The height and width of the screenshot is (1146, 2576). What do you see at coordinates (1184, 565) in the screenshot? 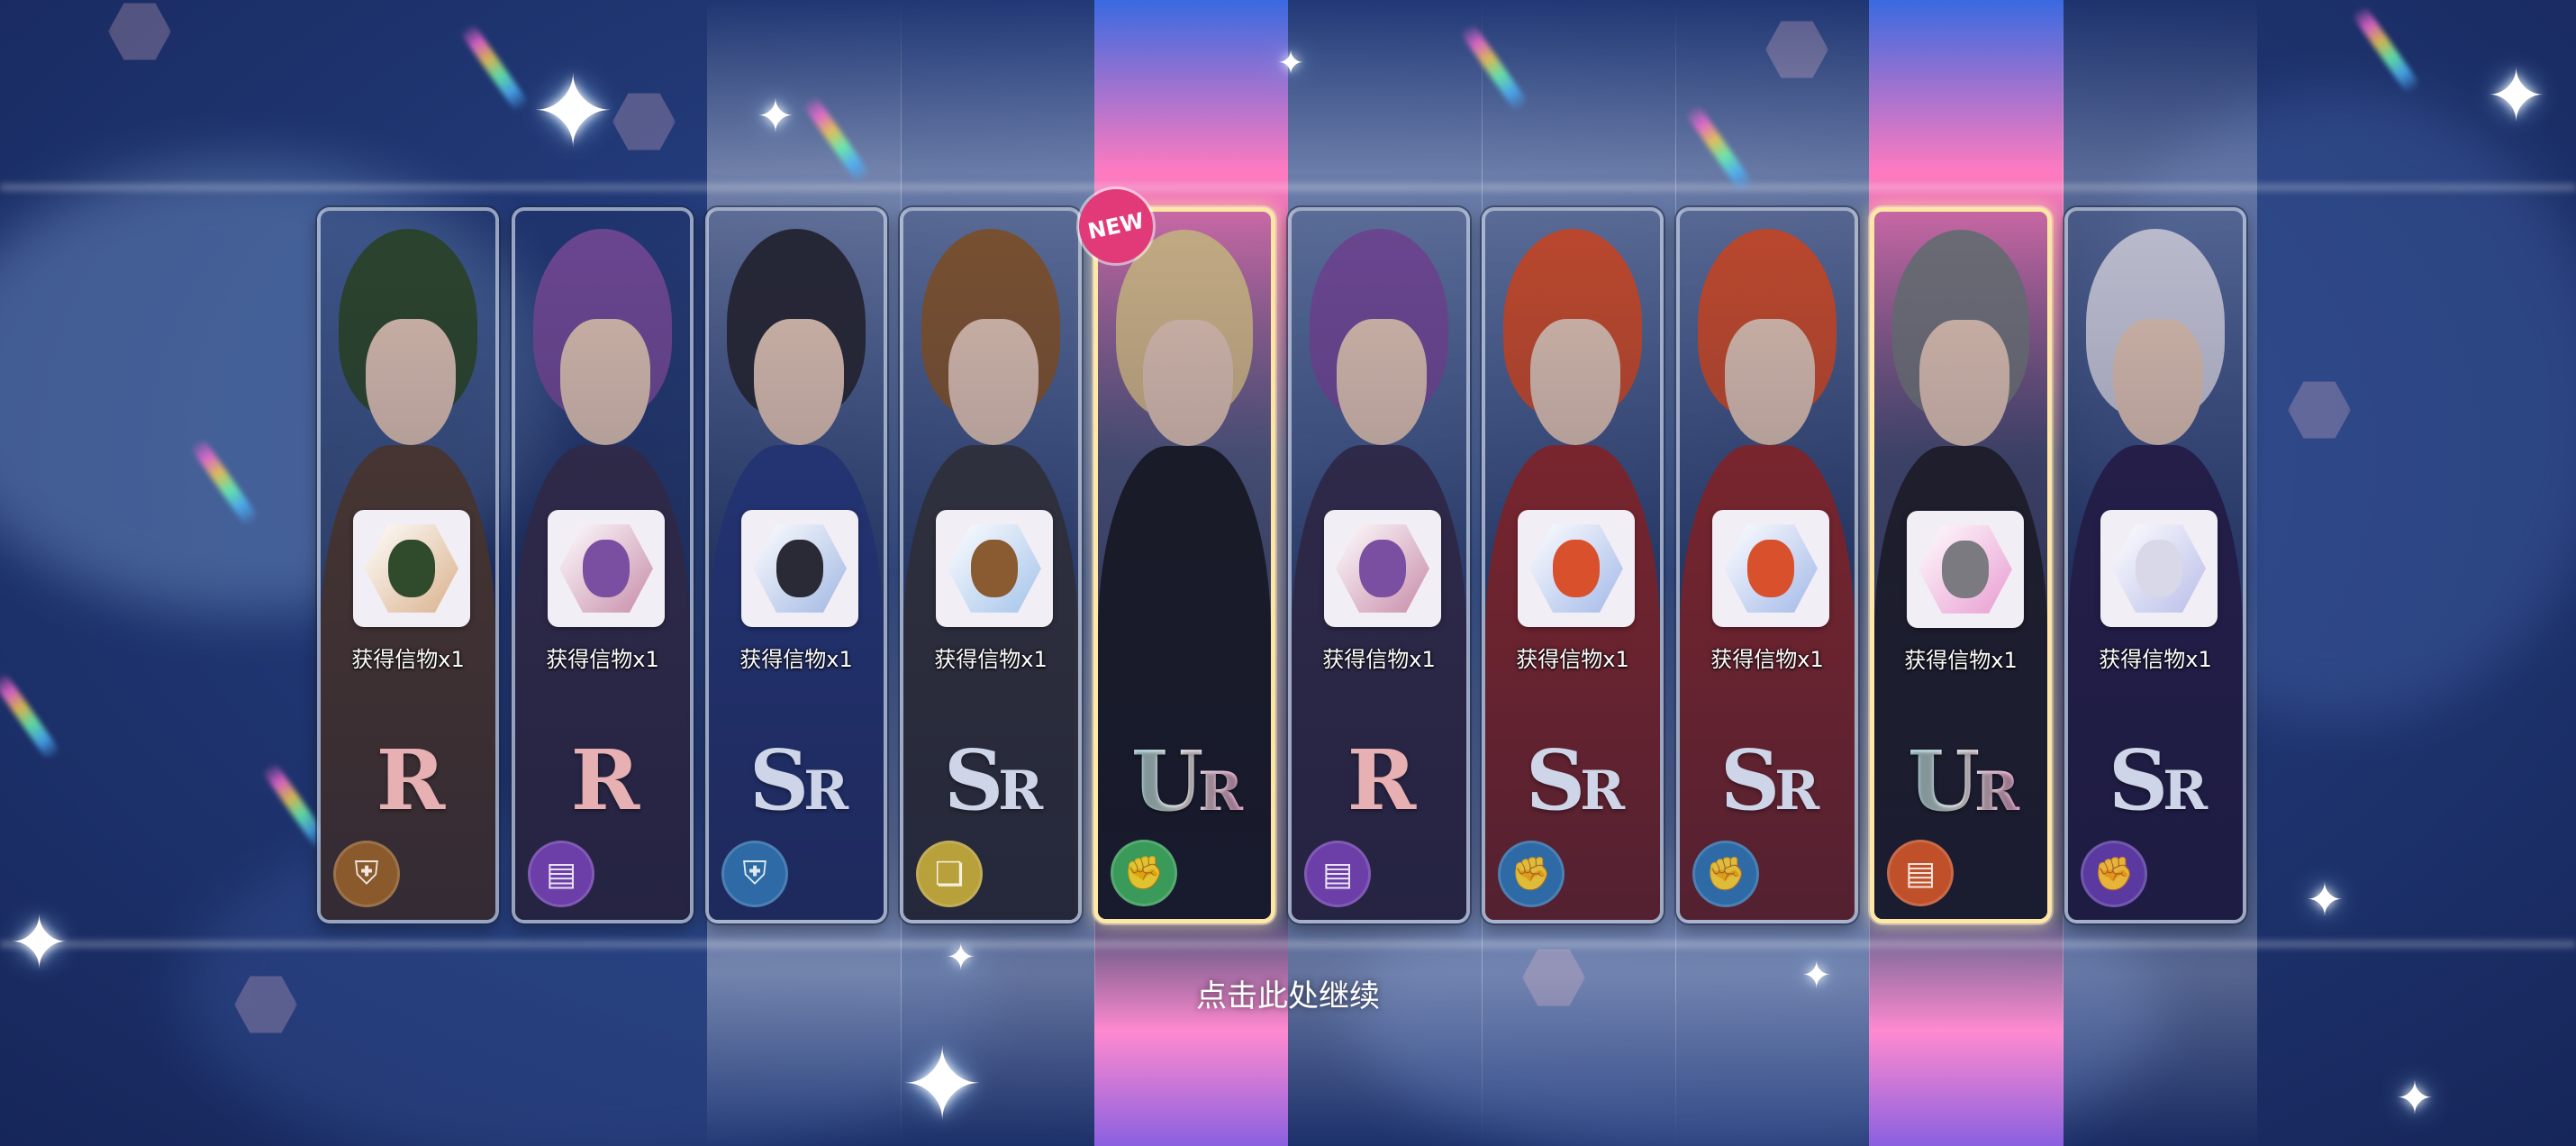
I see `character-card: UR ✊` at bounding box center [1184, 565].